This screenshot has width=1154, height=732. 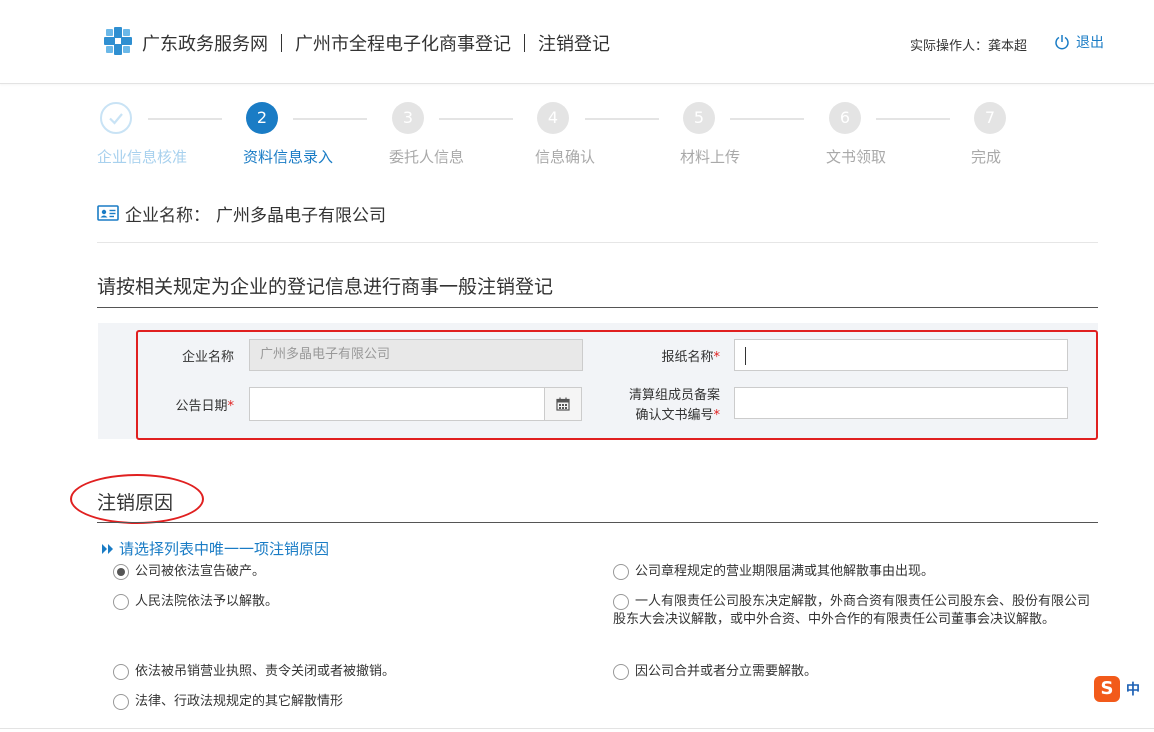 What do you see at coordinates (574, 44) in the screenshot?
I see `module-name: 注销登记` at bounding box center [574, 44].